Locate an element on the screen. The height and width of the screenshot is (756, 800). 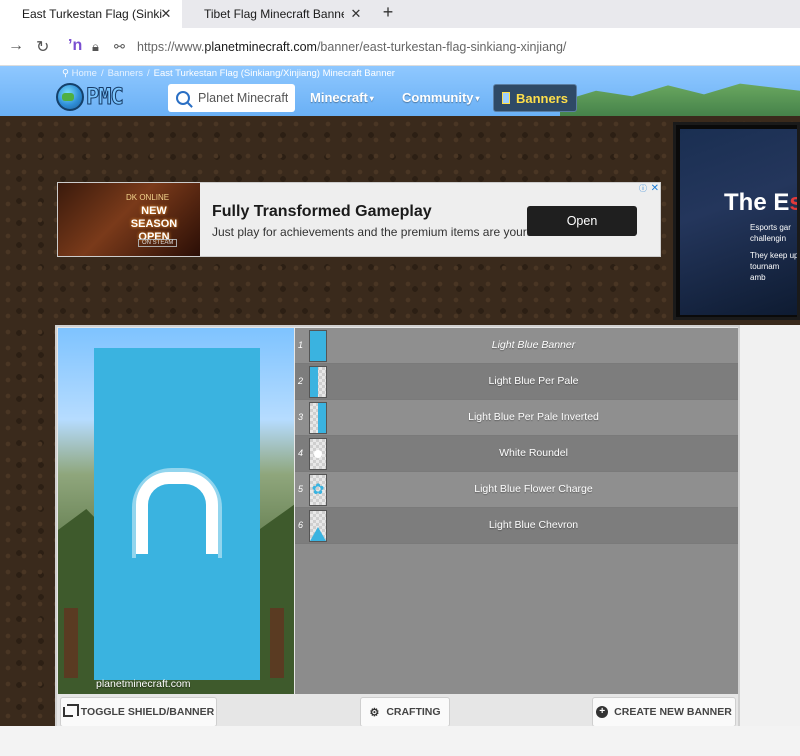
side-ad-line: They keep up- is located at coordinates (775, 255).